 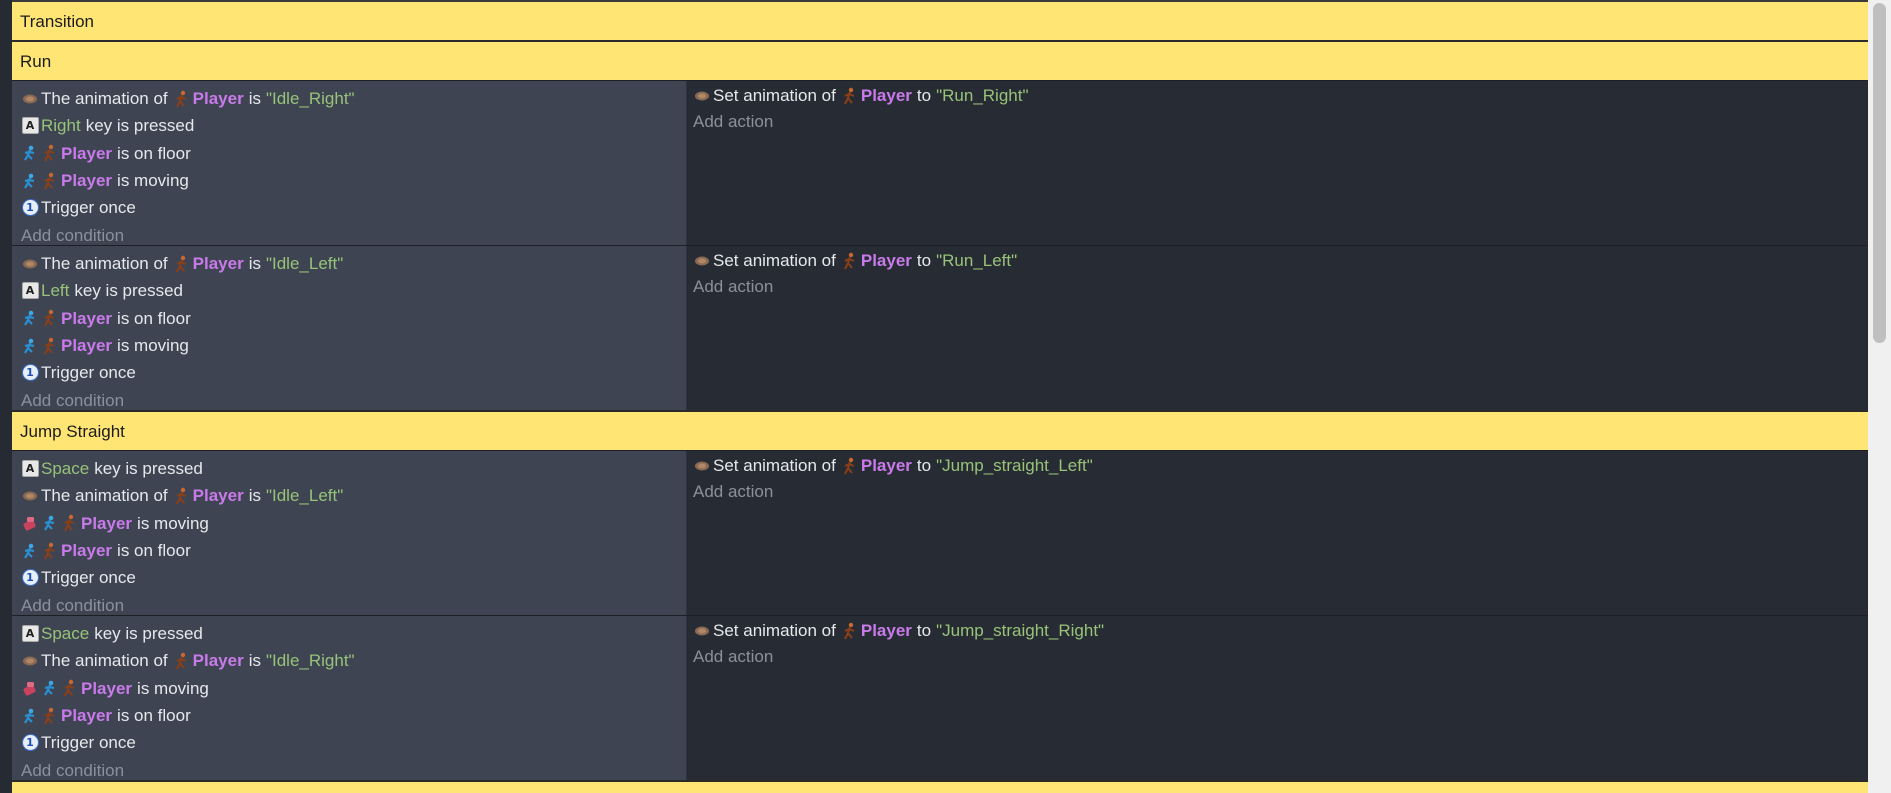 What do you see at coordinates (72, 431) in the screenshot?
I see `comment-text: Jump Straight` at bounding box center [72, 431].